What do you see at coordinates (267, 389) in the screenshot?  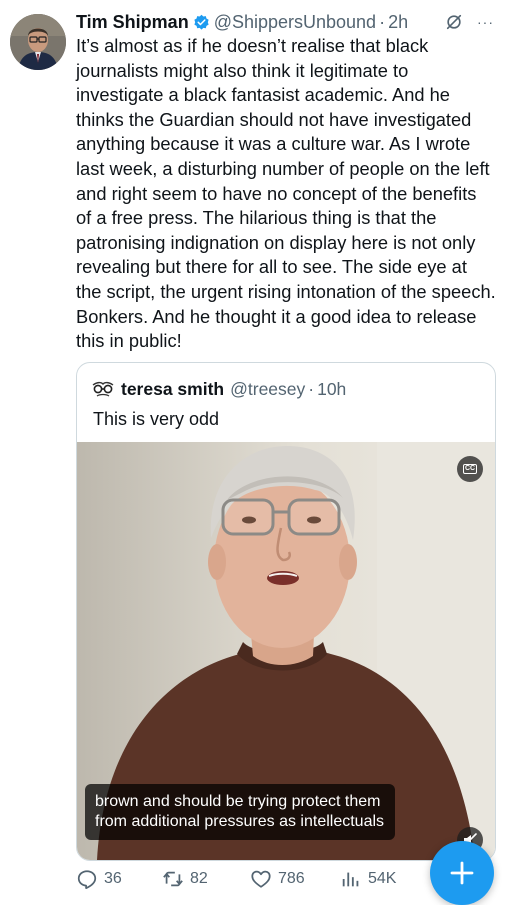 I see `quoted-author-handle: @treesey` at bounding box center [267, 389].